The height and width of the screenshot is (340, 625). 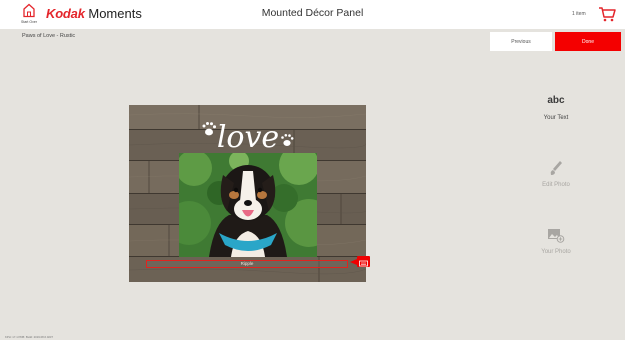 What do you see at coordinates (556, 185) in the screenshot?
I see `edit-photo-label: Edit Photo` at bounding box center [556, 185].